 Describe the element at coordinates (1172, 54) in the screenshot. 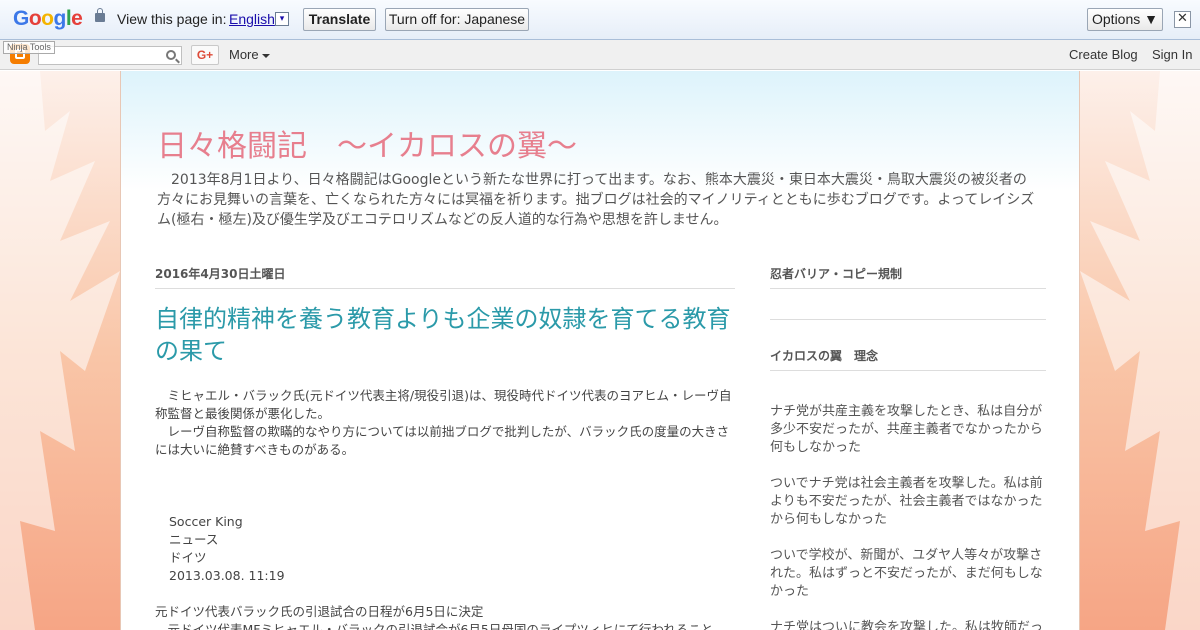

I see `sign-in-link: Sign In` at that location.